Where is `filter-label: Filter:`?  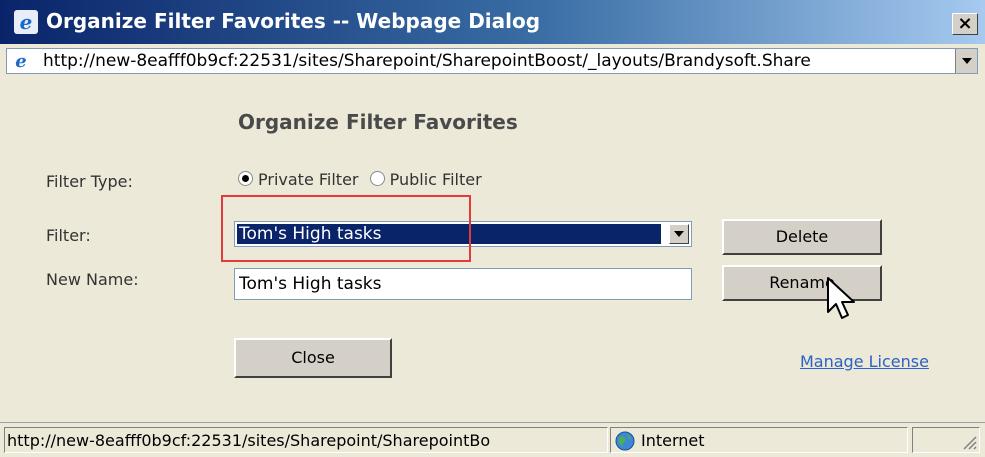
filter-label: Filter: is located at coordinates (68, 235).